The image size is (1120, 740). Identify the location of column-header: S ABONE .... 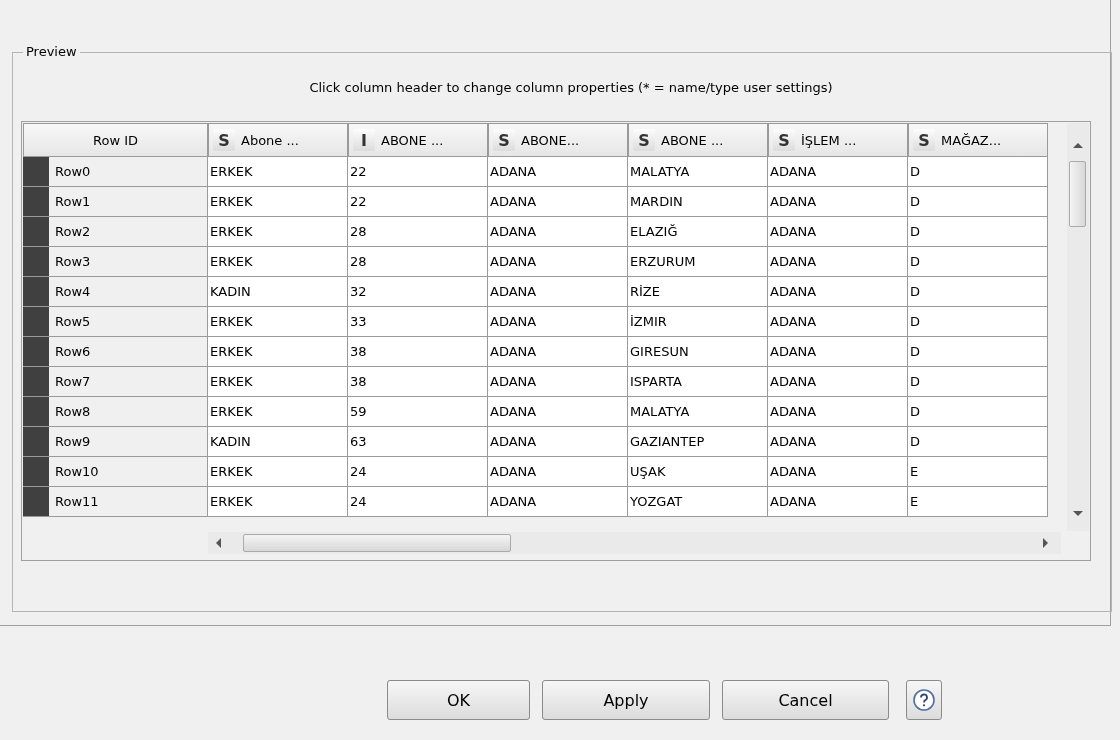
(698, 140).